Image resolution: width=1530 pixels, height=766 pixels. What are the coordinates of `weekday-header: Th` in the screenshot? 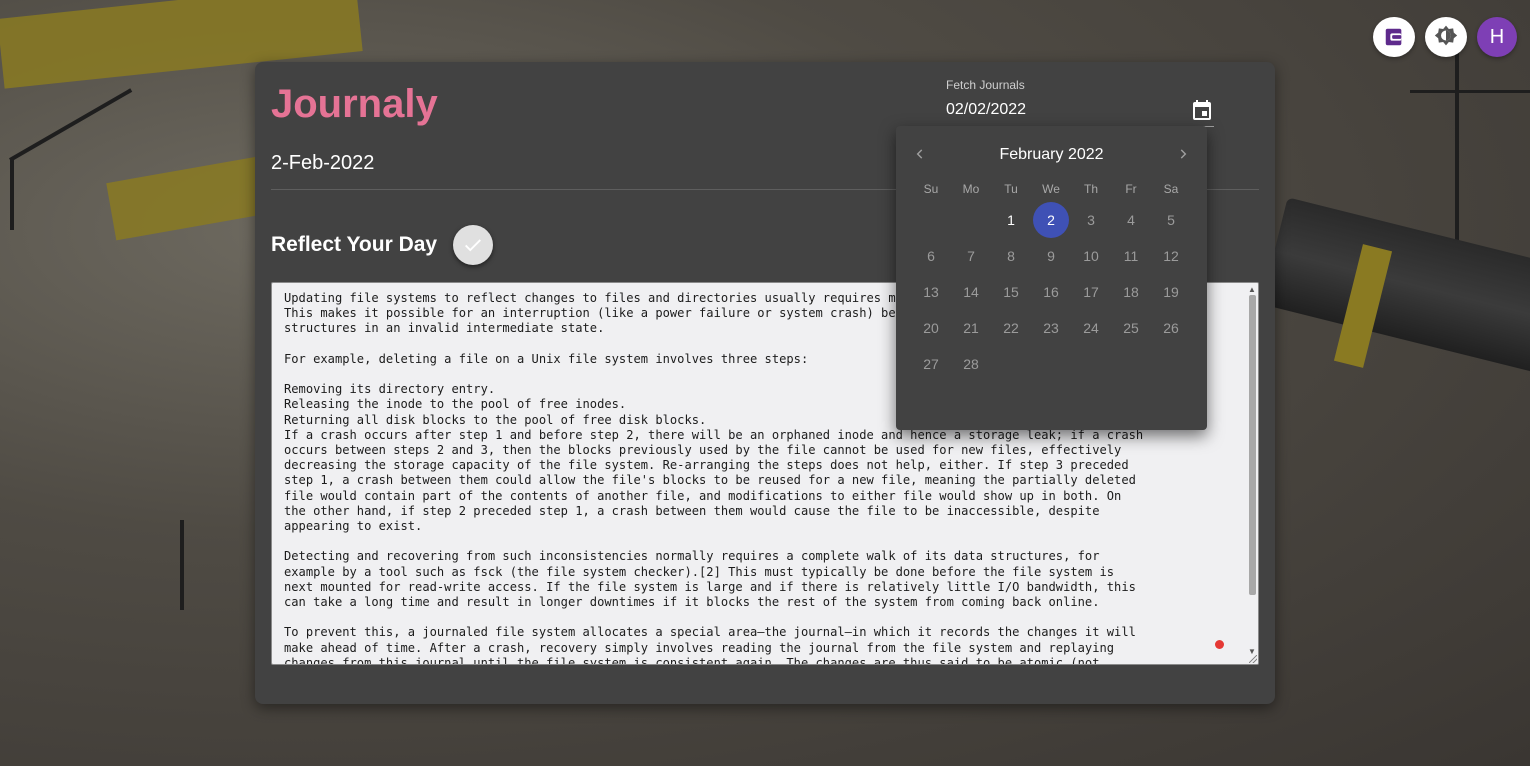 It's located at (1090, 189).